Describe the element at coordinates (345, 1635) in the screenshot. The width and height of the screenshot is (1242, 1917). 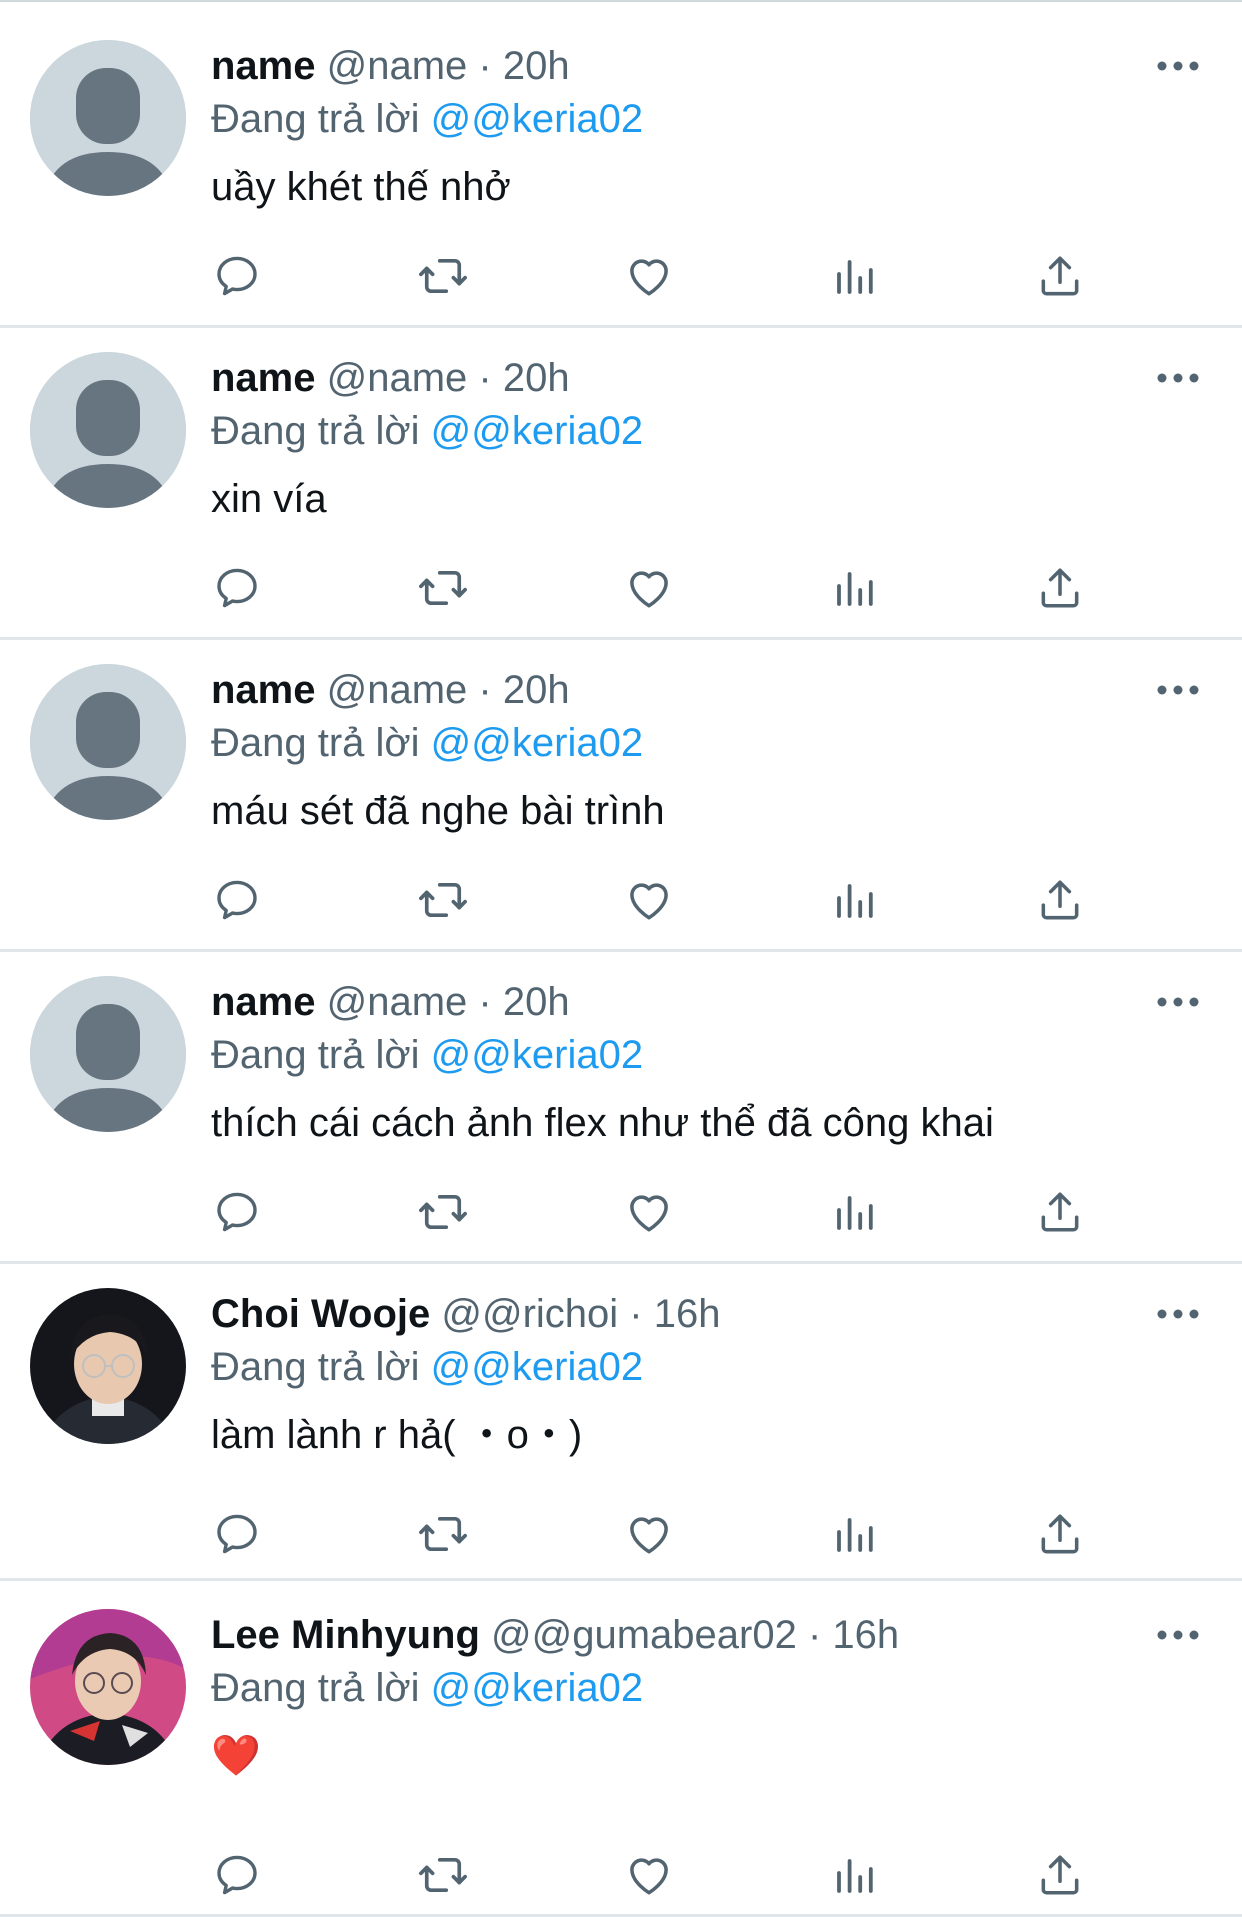
I see `display-name: Lee Minhyung` at that location.